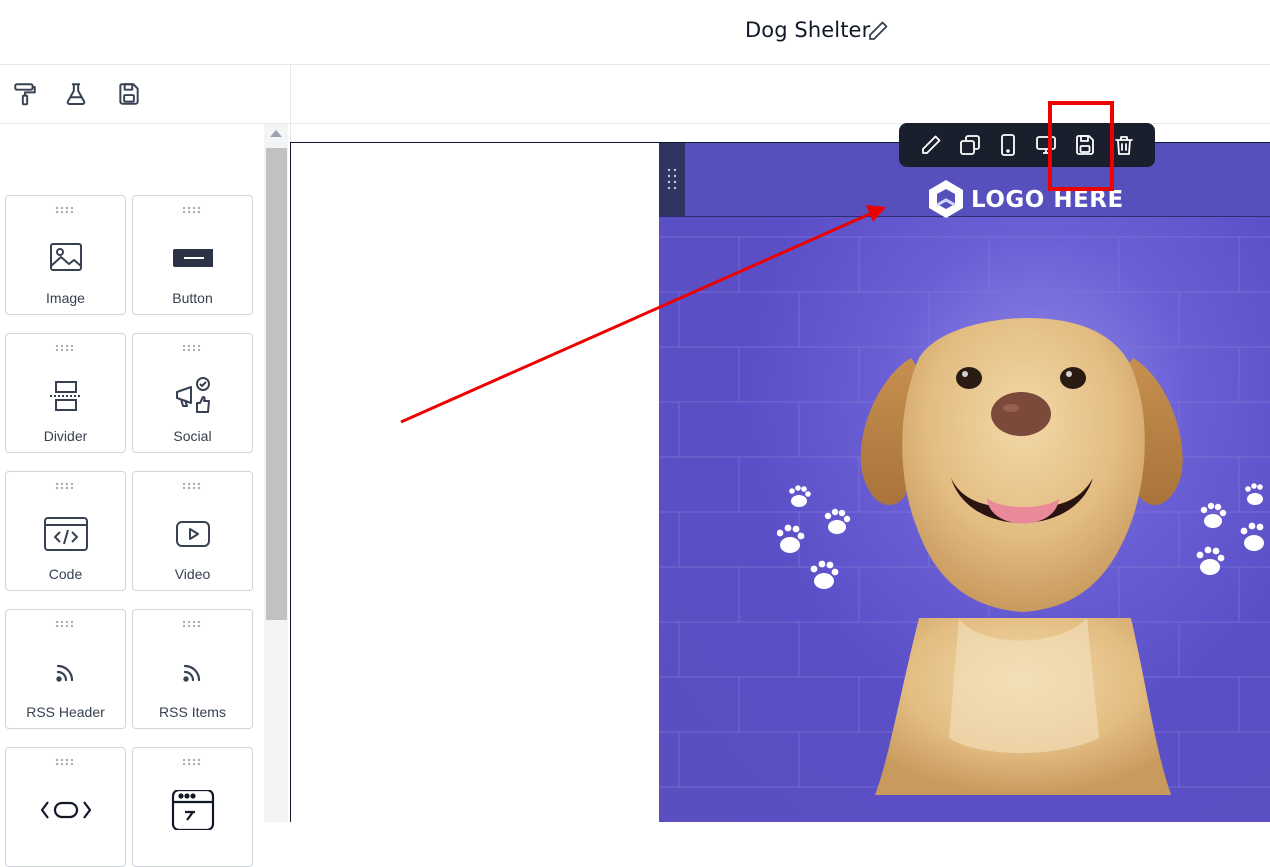 The width and height of the screenshot is (1270, 867). I want to click on edit-icon, so click(931, 145).